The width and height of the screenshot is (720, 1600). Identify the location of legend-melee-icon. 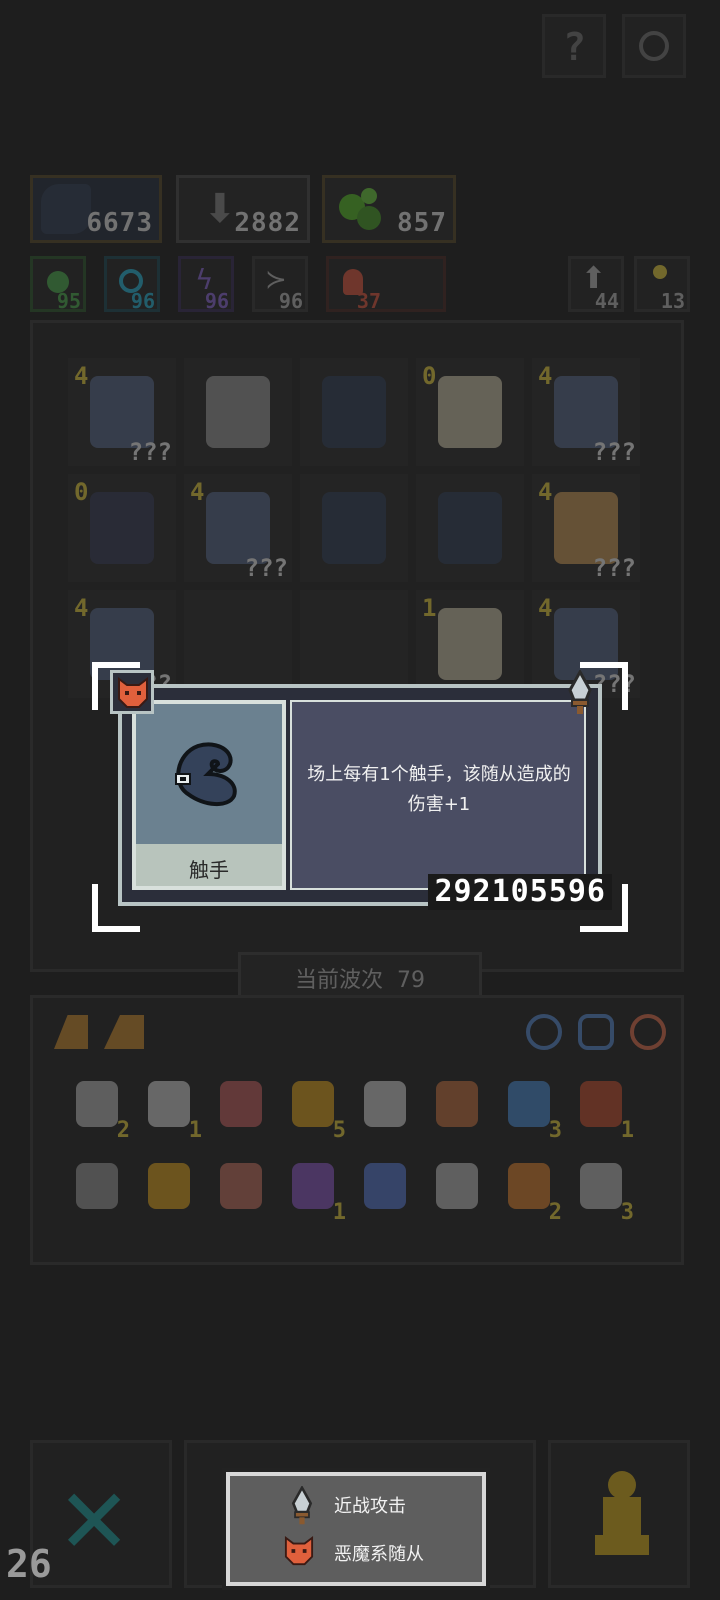
(304, 1505).